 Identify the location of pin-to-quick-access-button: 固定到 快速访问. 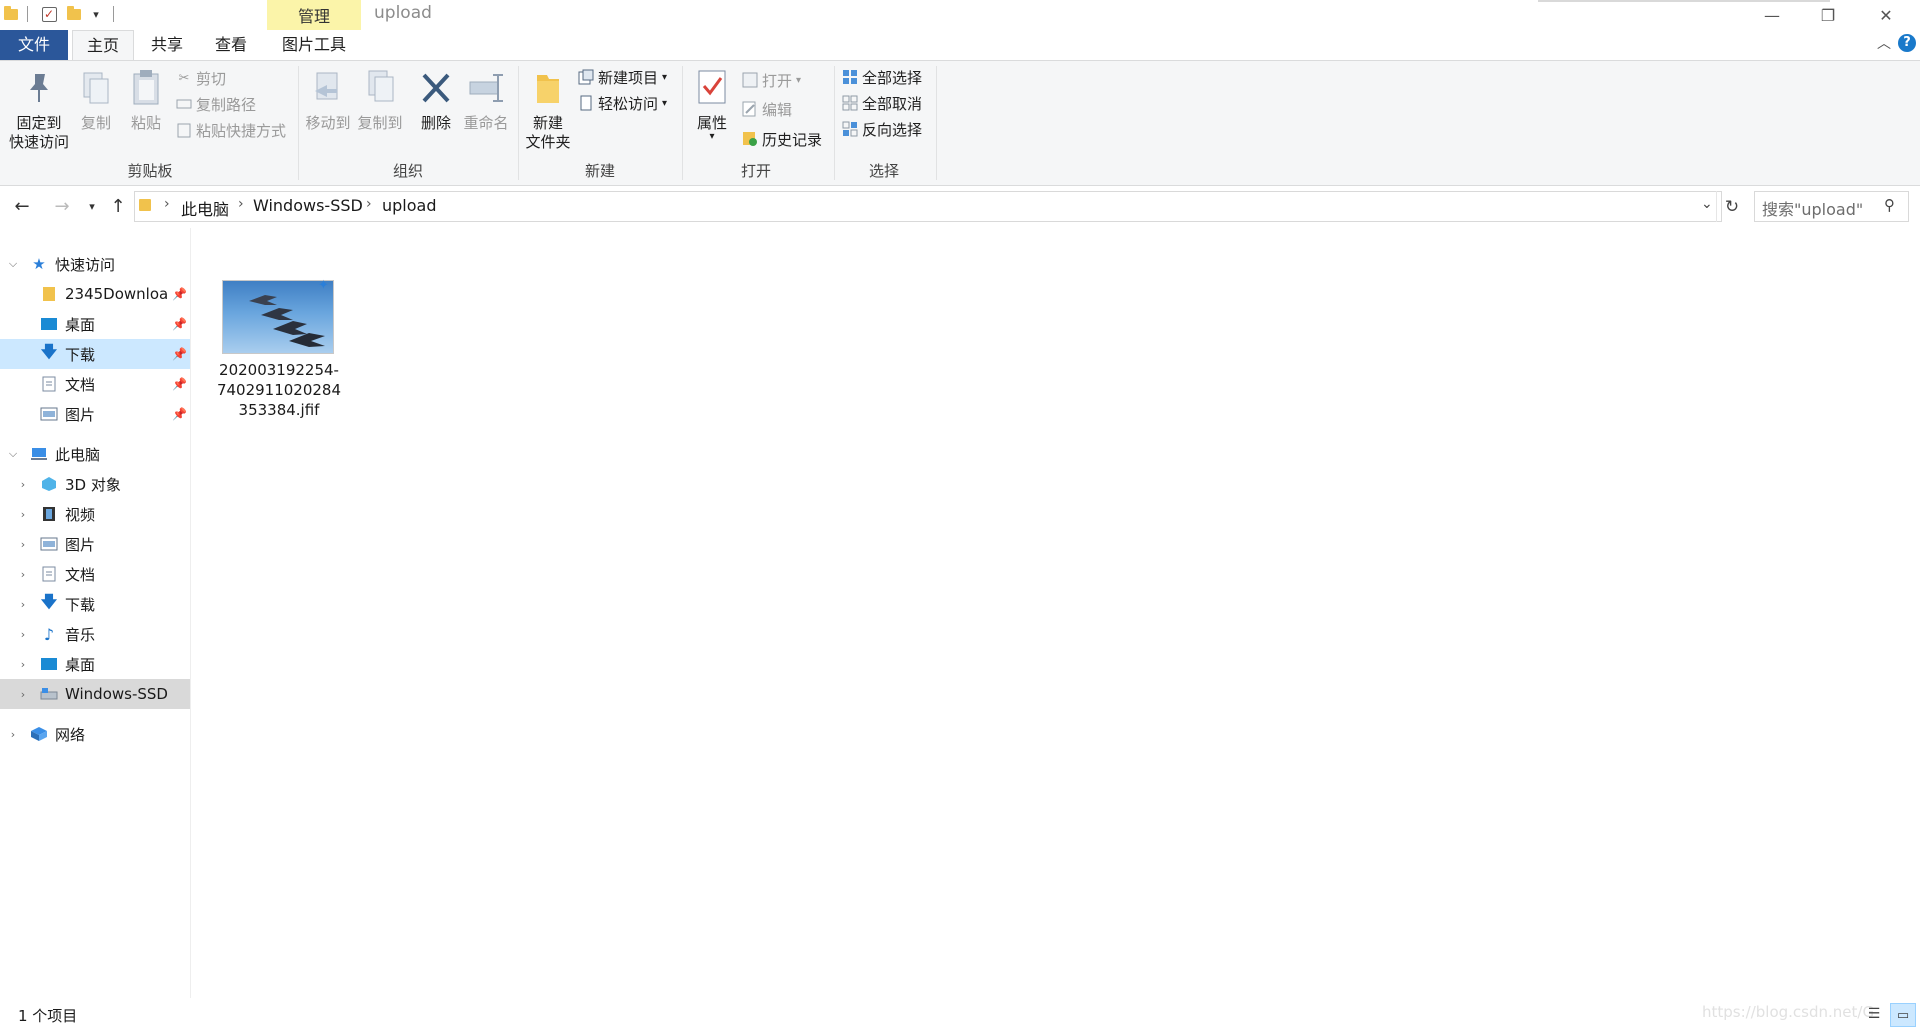
(39, 109).